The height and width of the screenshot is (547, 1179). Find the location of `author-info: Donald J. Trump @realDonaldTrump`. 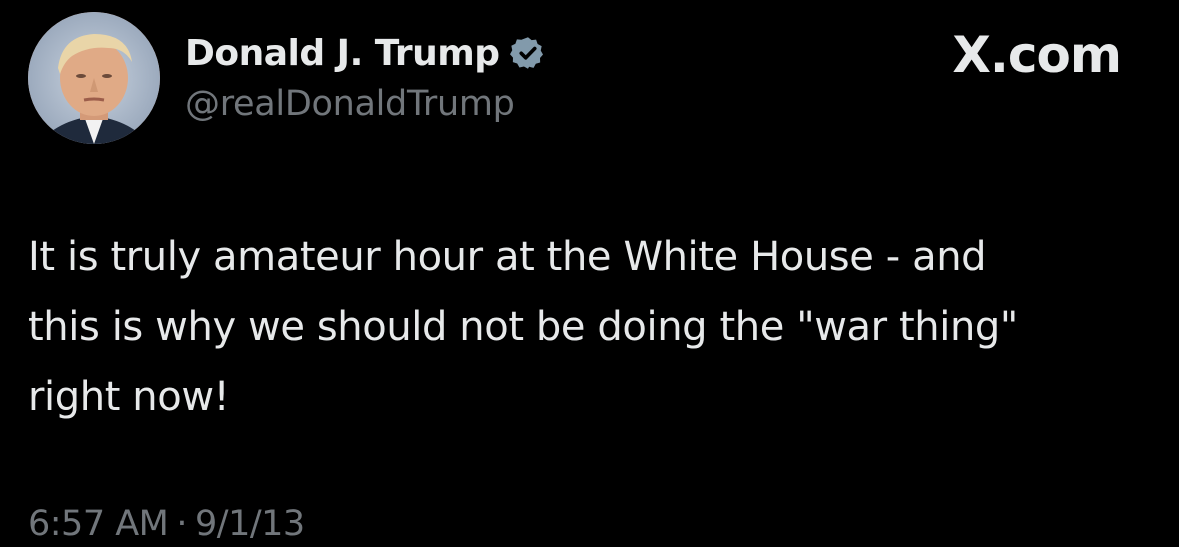

author-info: Donald J. Trump @realDonaldTrump is located at coordinates (365, 76).